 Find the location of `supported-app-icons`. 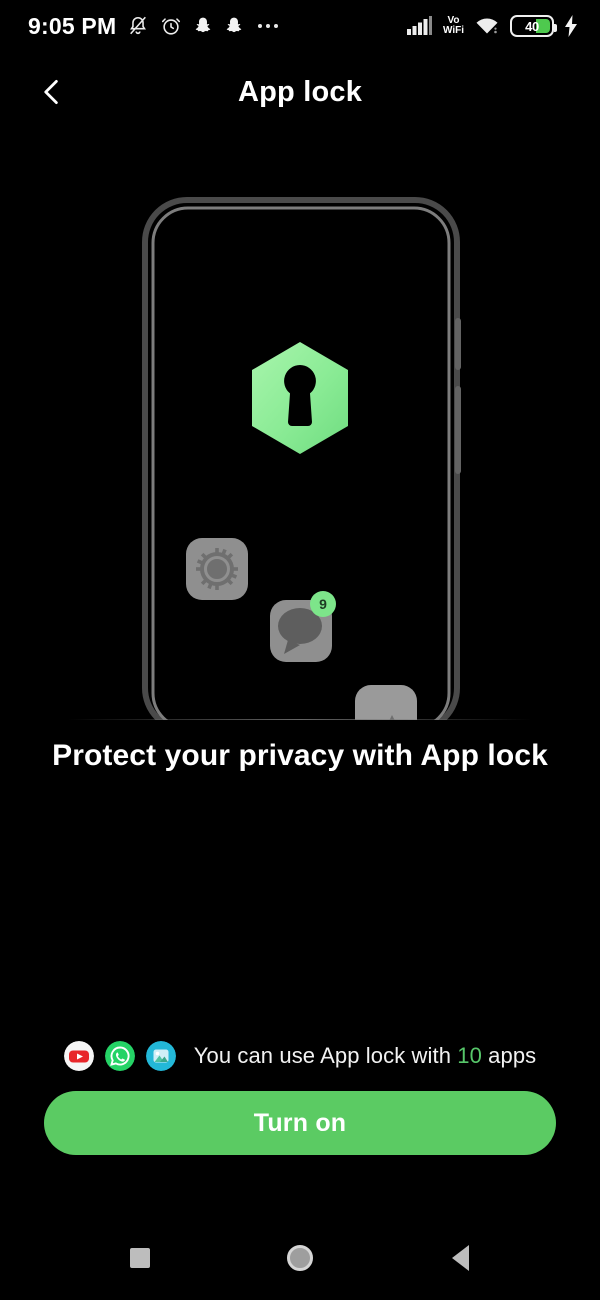

supported-app-icons is located at coordinates (119, 1056).